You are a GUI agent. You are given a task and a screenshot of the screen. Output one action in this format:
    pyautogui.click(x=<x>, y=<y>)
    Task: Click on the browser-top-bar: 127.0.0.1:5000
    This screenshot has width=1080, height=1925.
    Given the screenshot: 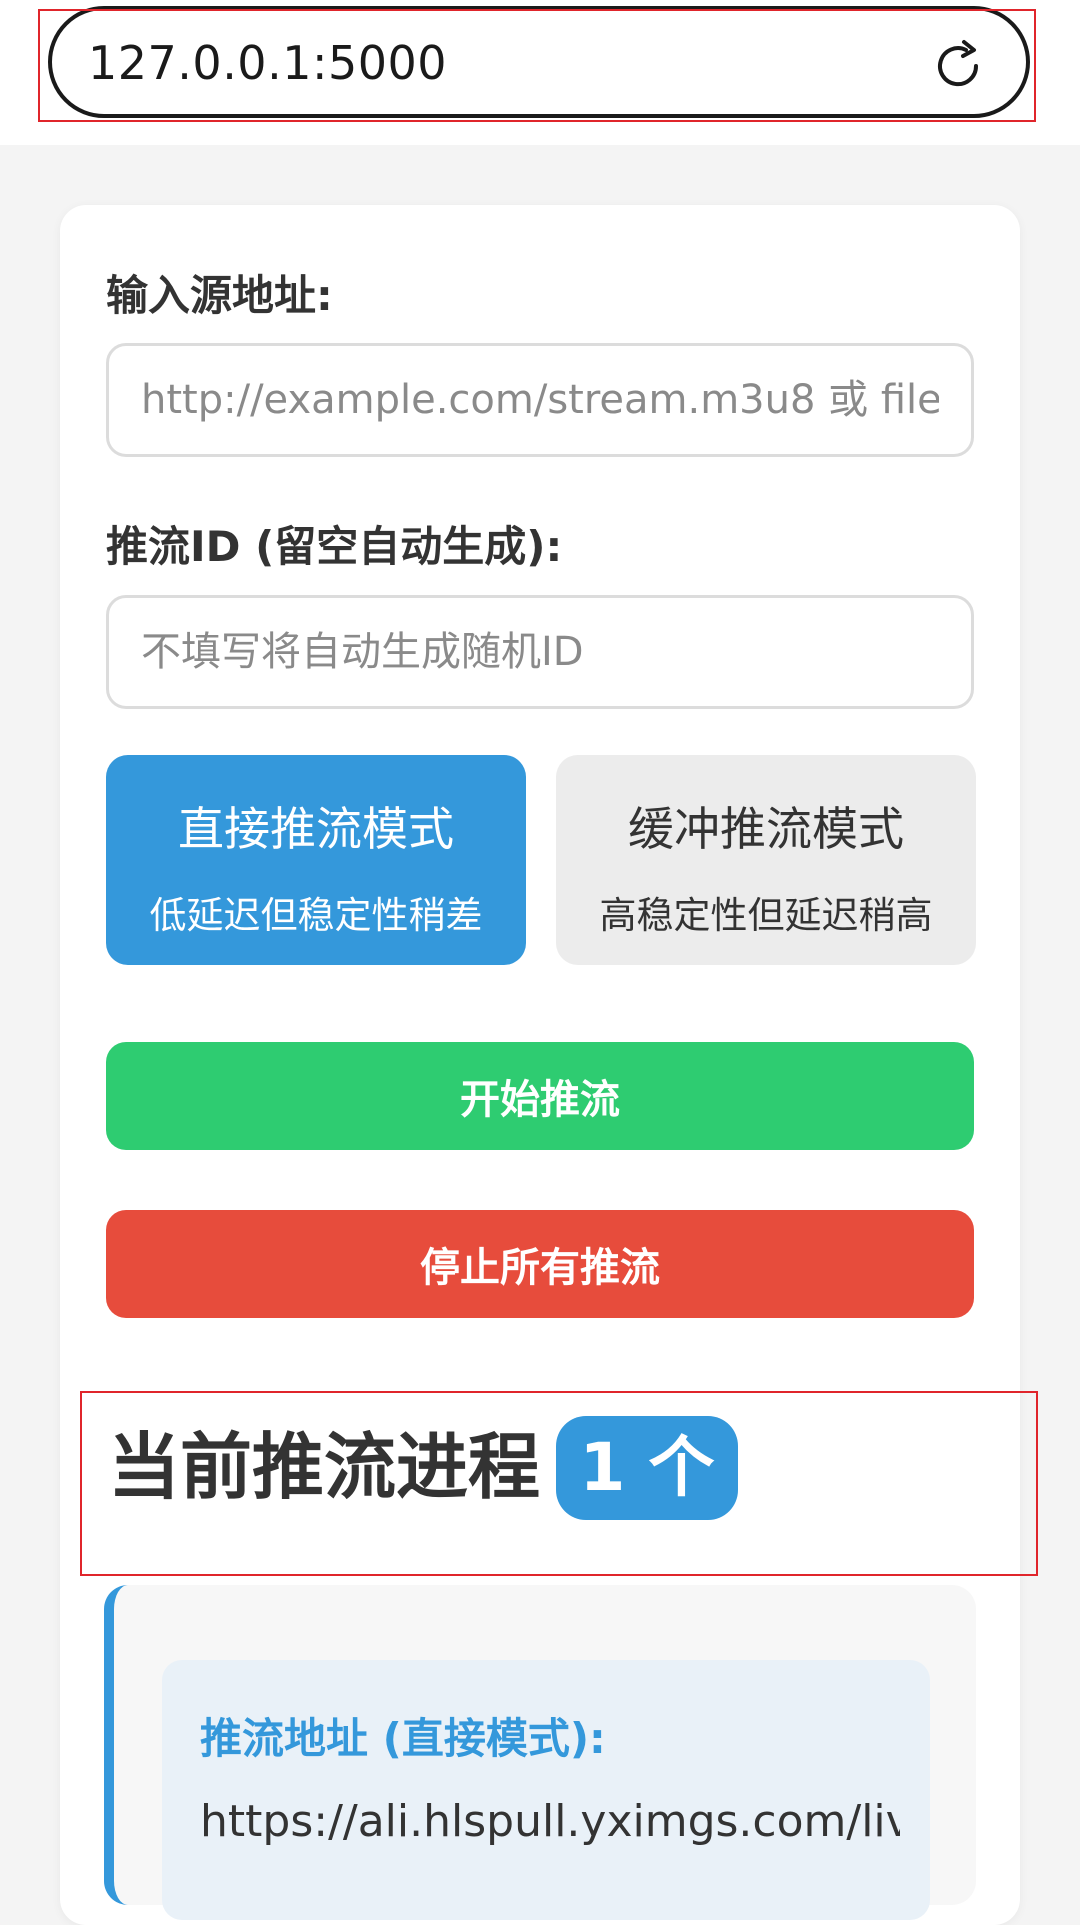 What is the action you would take?
    pyautogui.click(x=540, y=72)
    